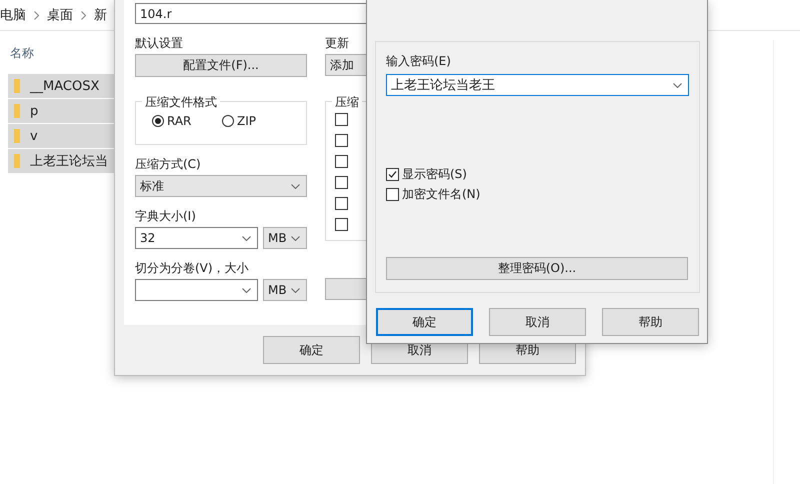  Describe the element at coordinates (650, 322) in the screenshot. I see `dialog-button: 帮助` at that location.